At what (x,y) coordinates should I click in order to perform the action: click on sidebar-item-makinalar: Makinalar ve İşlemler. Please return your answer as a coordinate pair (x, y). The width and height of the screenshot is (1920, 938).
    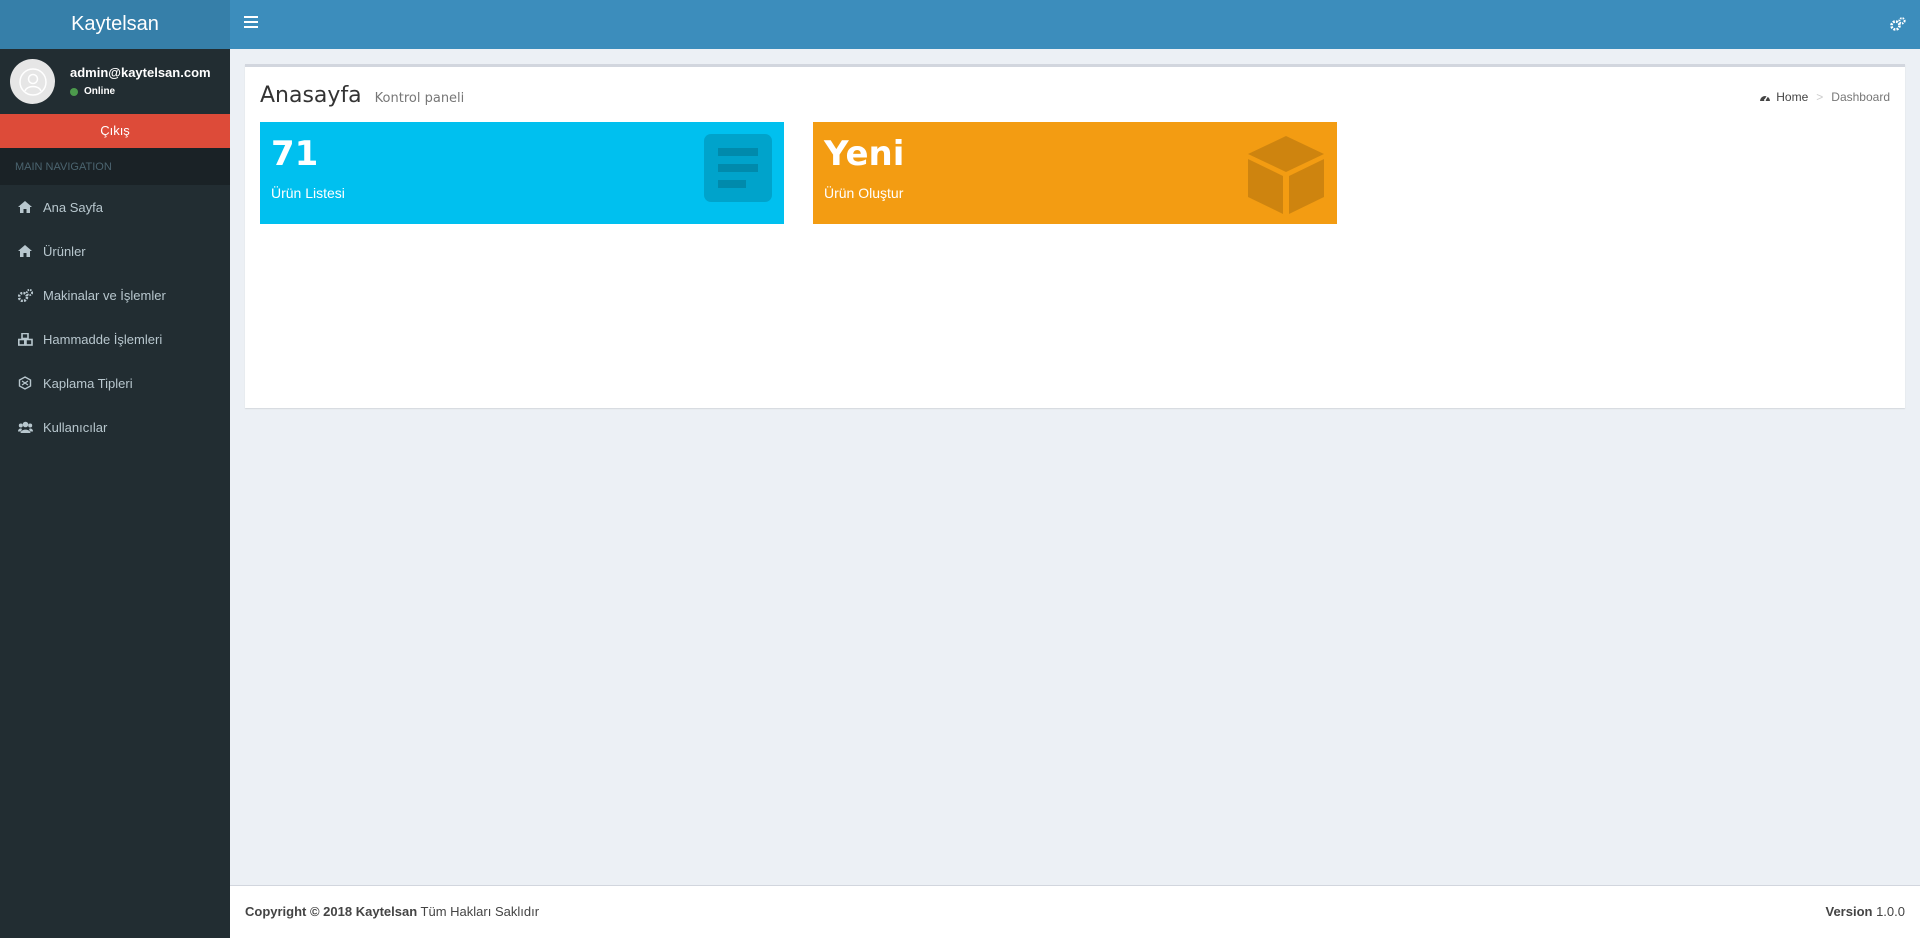
    Looking at the image, I should click on (115, 295).